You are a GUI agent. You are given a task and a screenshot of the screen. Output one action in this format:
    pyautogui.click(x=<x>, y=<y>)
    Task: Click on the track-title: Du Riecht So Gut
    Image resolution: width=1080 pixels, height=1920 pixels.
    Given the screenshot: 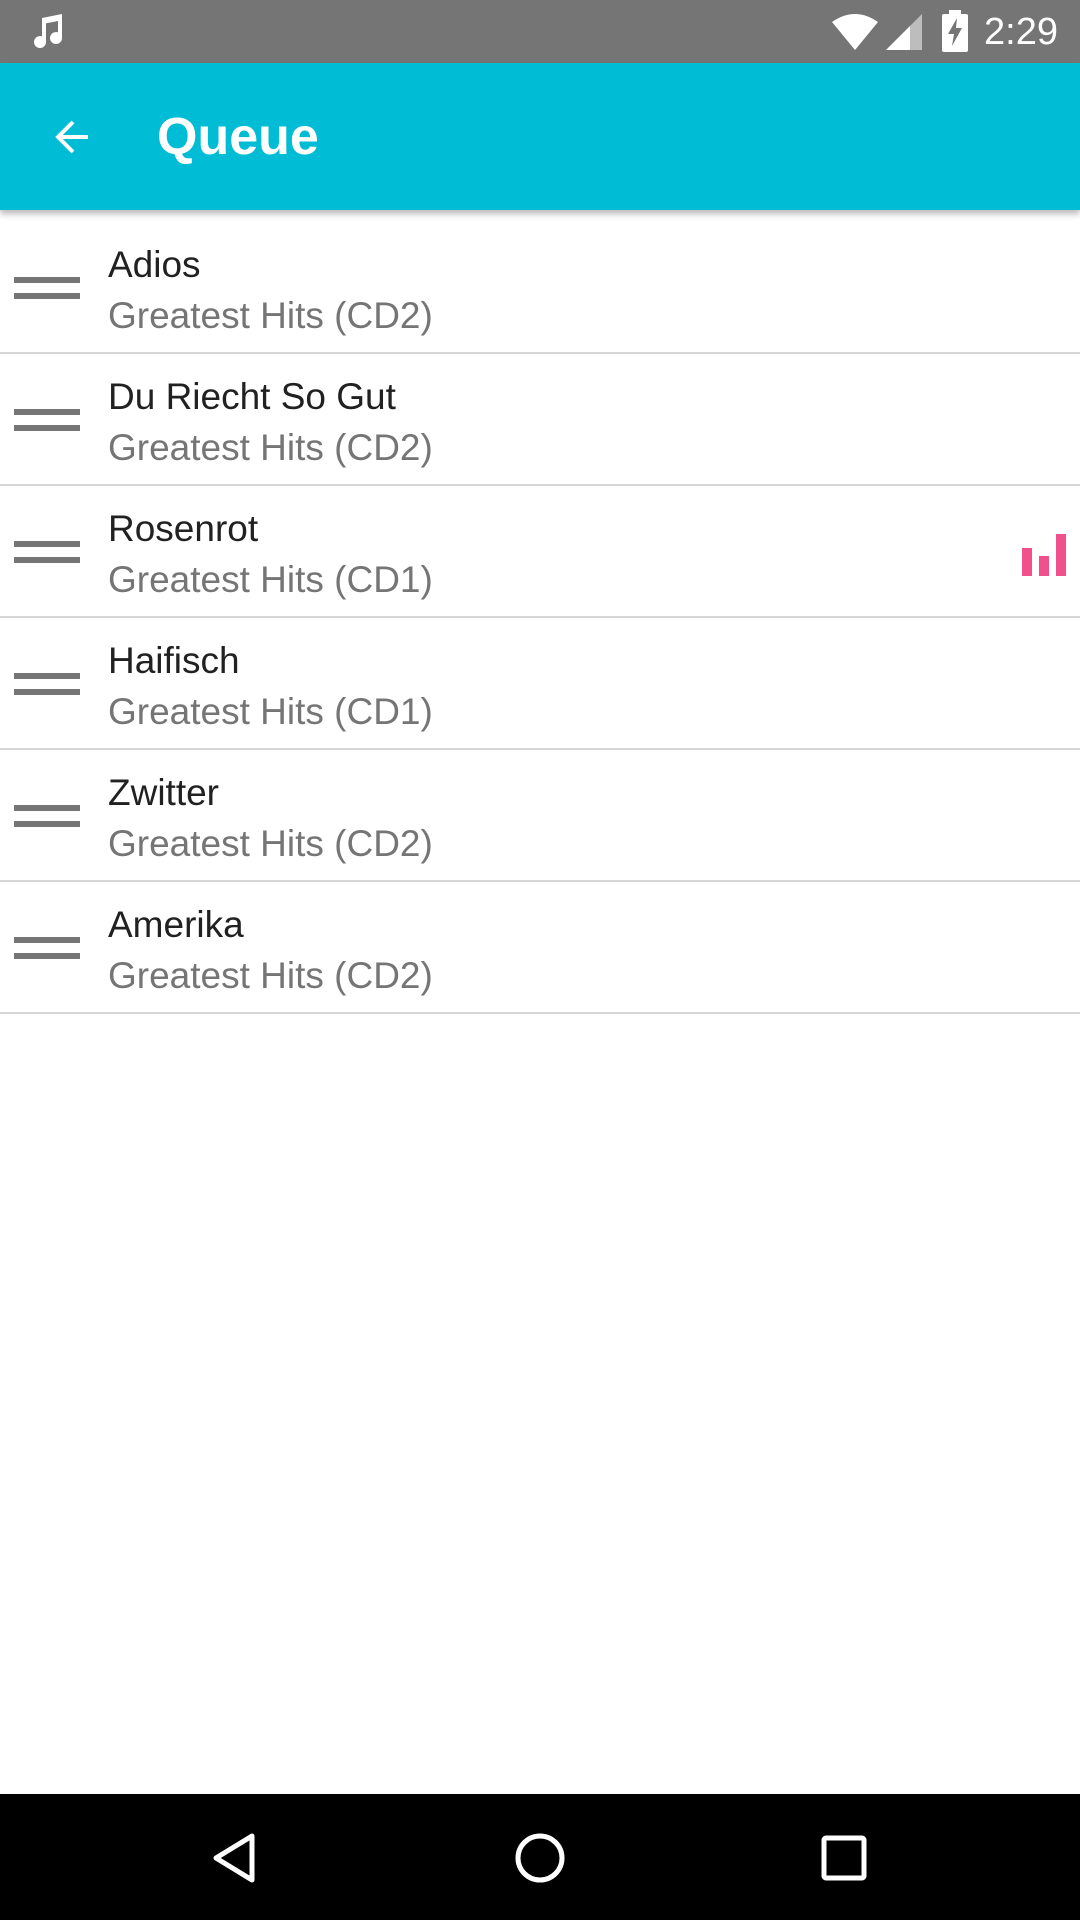 What is the action you would take?
    pyautogui.click(x=252, y=396)
    